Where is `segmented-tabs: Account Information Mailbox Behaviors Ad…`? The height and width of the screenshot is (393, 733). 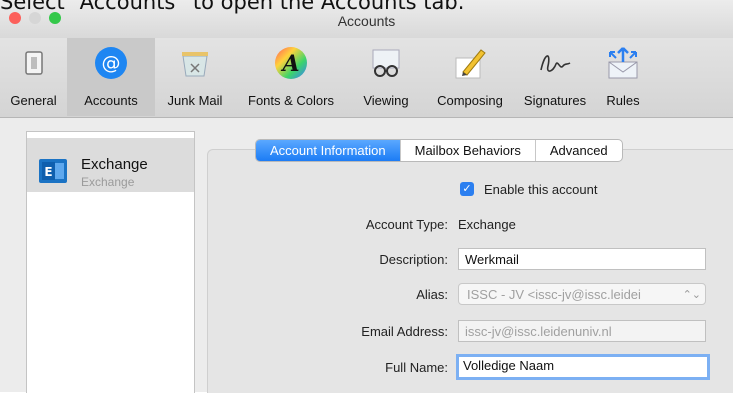 segmented-tabs: Account Information Mailbox Behaviors Ad… is located at coordinates (439, 150).